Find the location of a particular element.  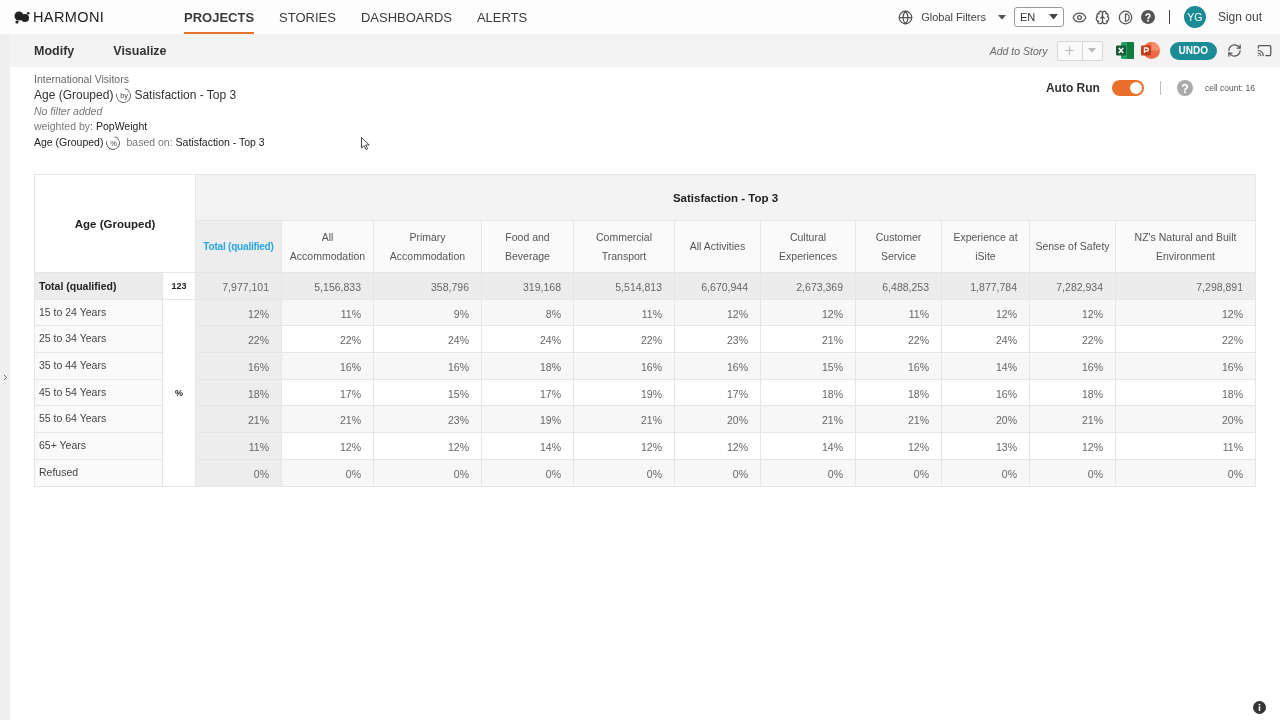

column-header: Commercial Transport is located at coordinates (624, 246).